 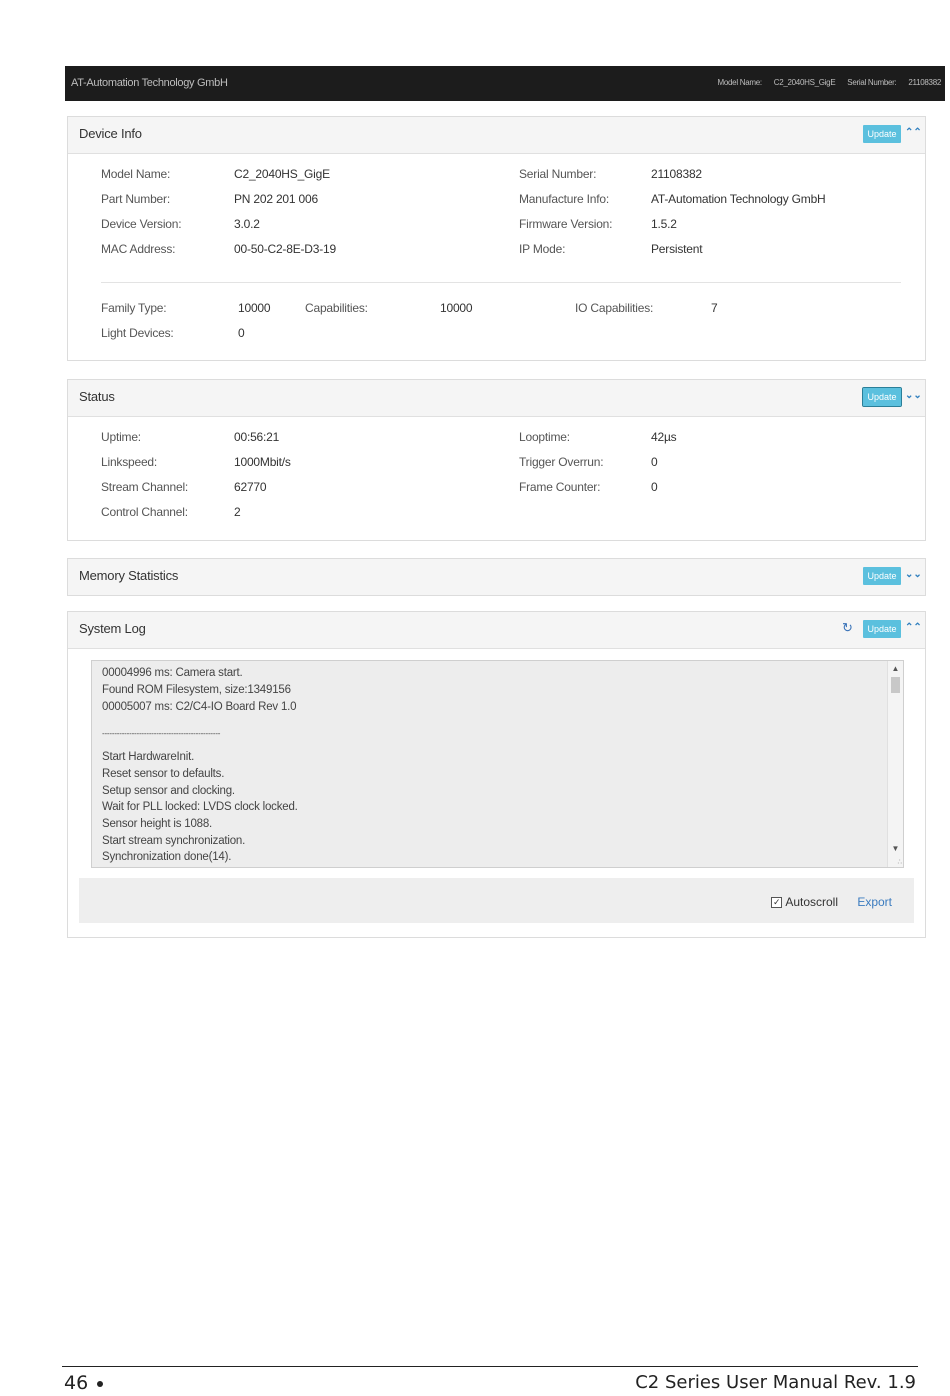 What do you see at coordinates (199, 707) in the screenshot?
I see `log-line: 00005007 ms: C2/C4-IO Board Rev 1.0` at bounding box center [199, 707].